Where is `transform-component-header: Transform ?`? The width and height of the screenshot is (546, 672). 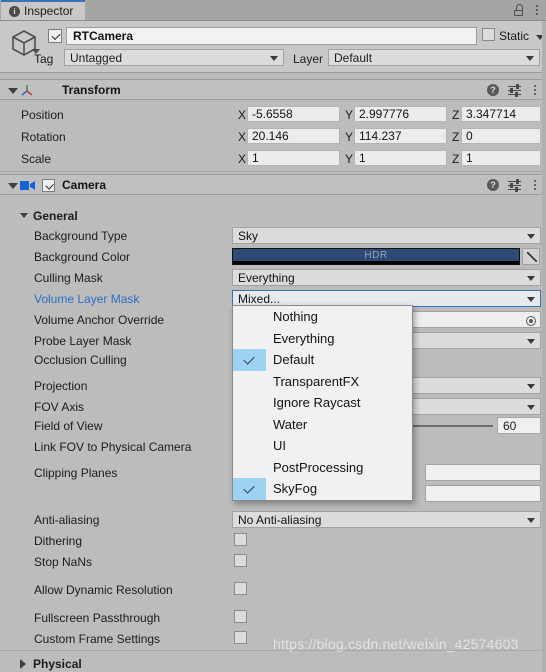 transform-component-header: Transform ? is located at coordinates (273, 89).